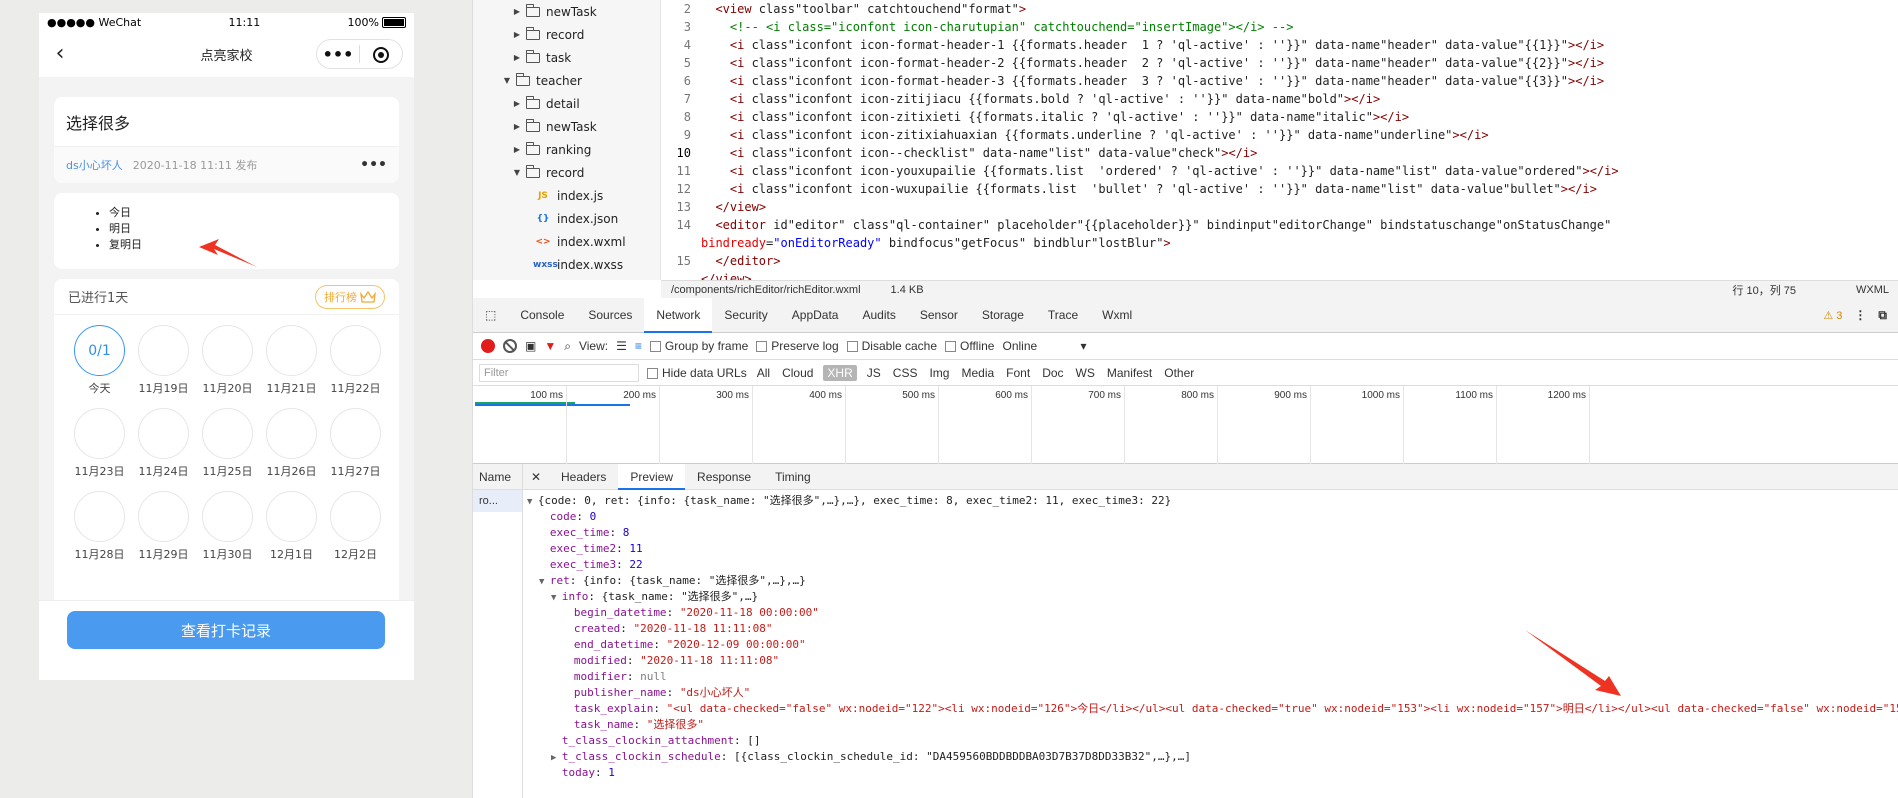  What do you see at coordinates (1085, 373) in the screenshot?
I see `filter-type-ws: WS` at bounding box center [1085, 373].